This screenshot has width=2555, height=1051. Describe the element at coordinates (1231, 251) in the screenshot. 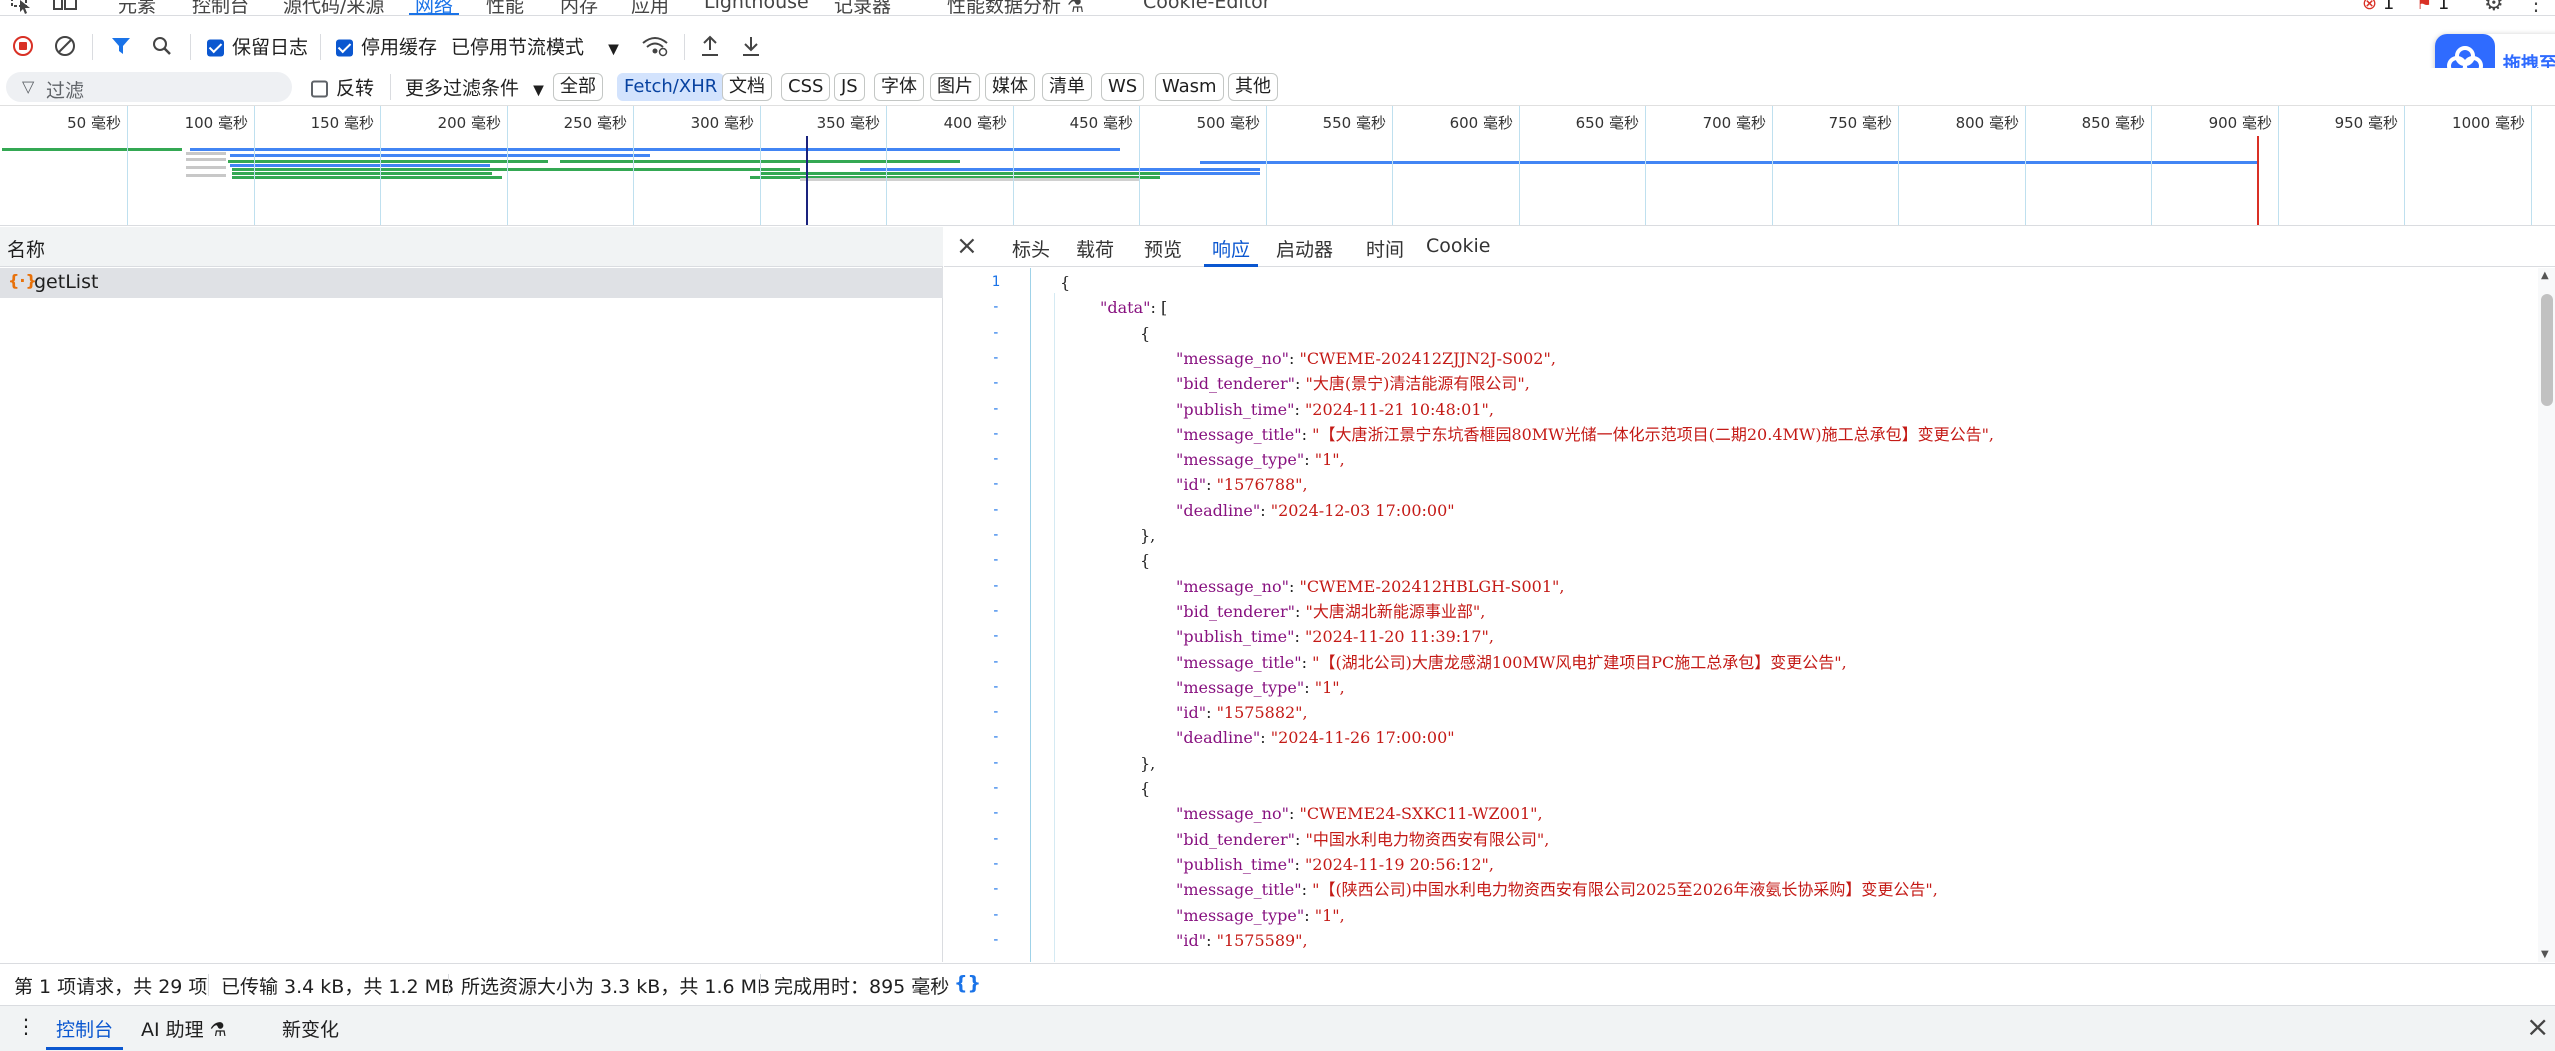

I see `detail-tab: 响应` at that location.